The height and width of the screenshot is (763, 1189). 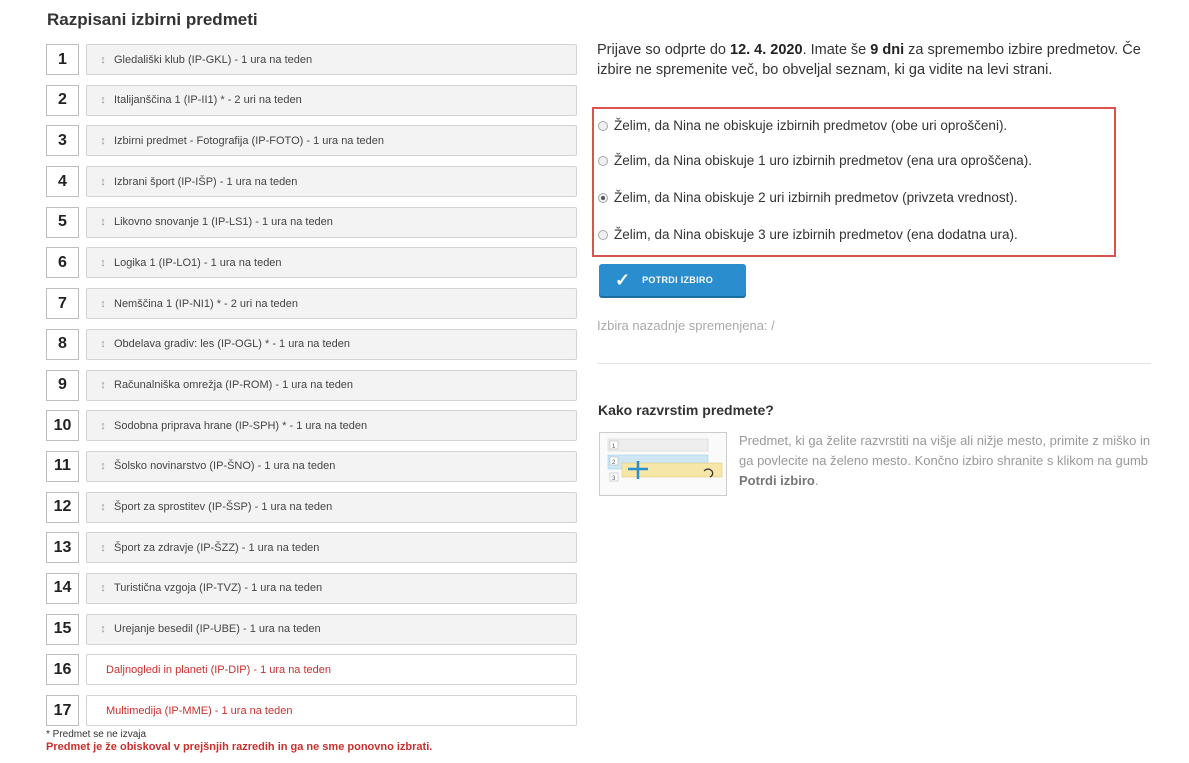 I want to click on subject-rank: 17, so click(x=62, y=710).